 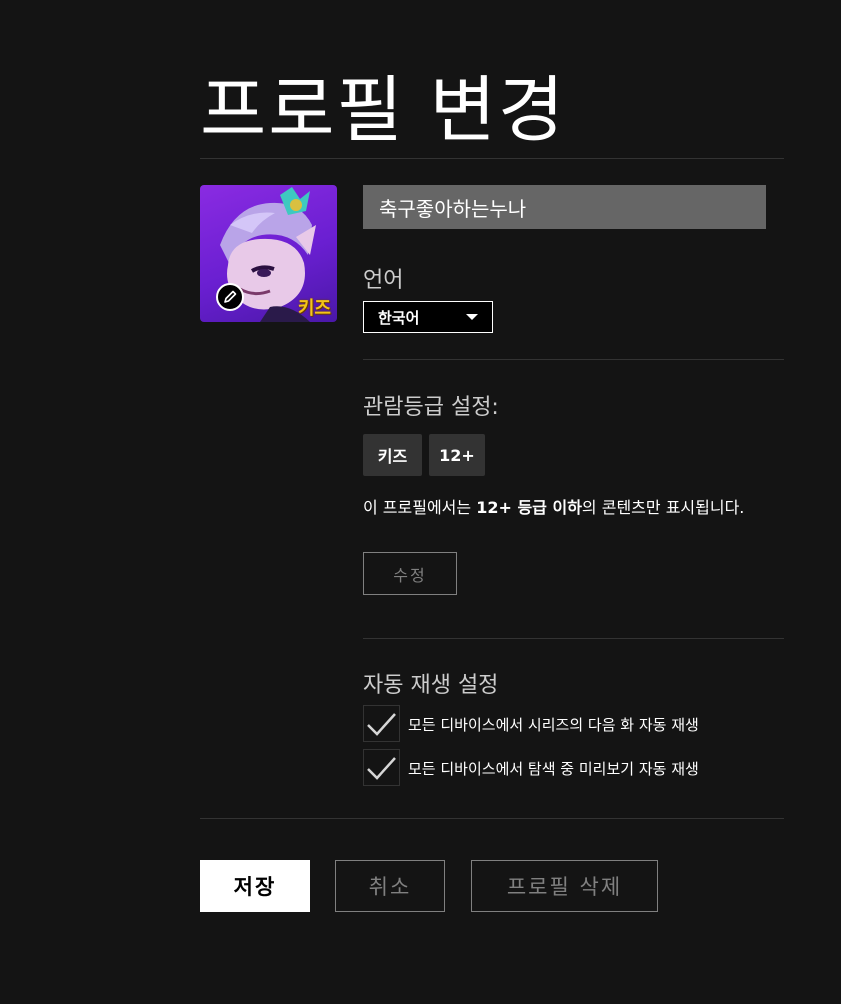 What do you see at coordinates (457, 455) in the screenshot?
I see `maturity-chip-12plus: 12+` at bounding box center [457, 455].